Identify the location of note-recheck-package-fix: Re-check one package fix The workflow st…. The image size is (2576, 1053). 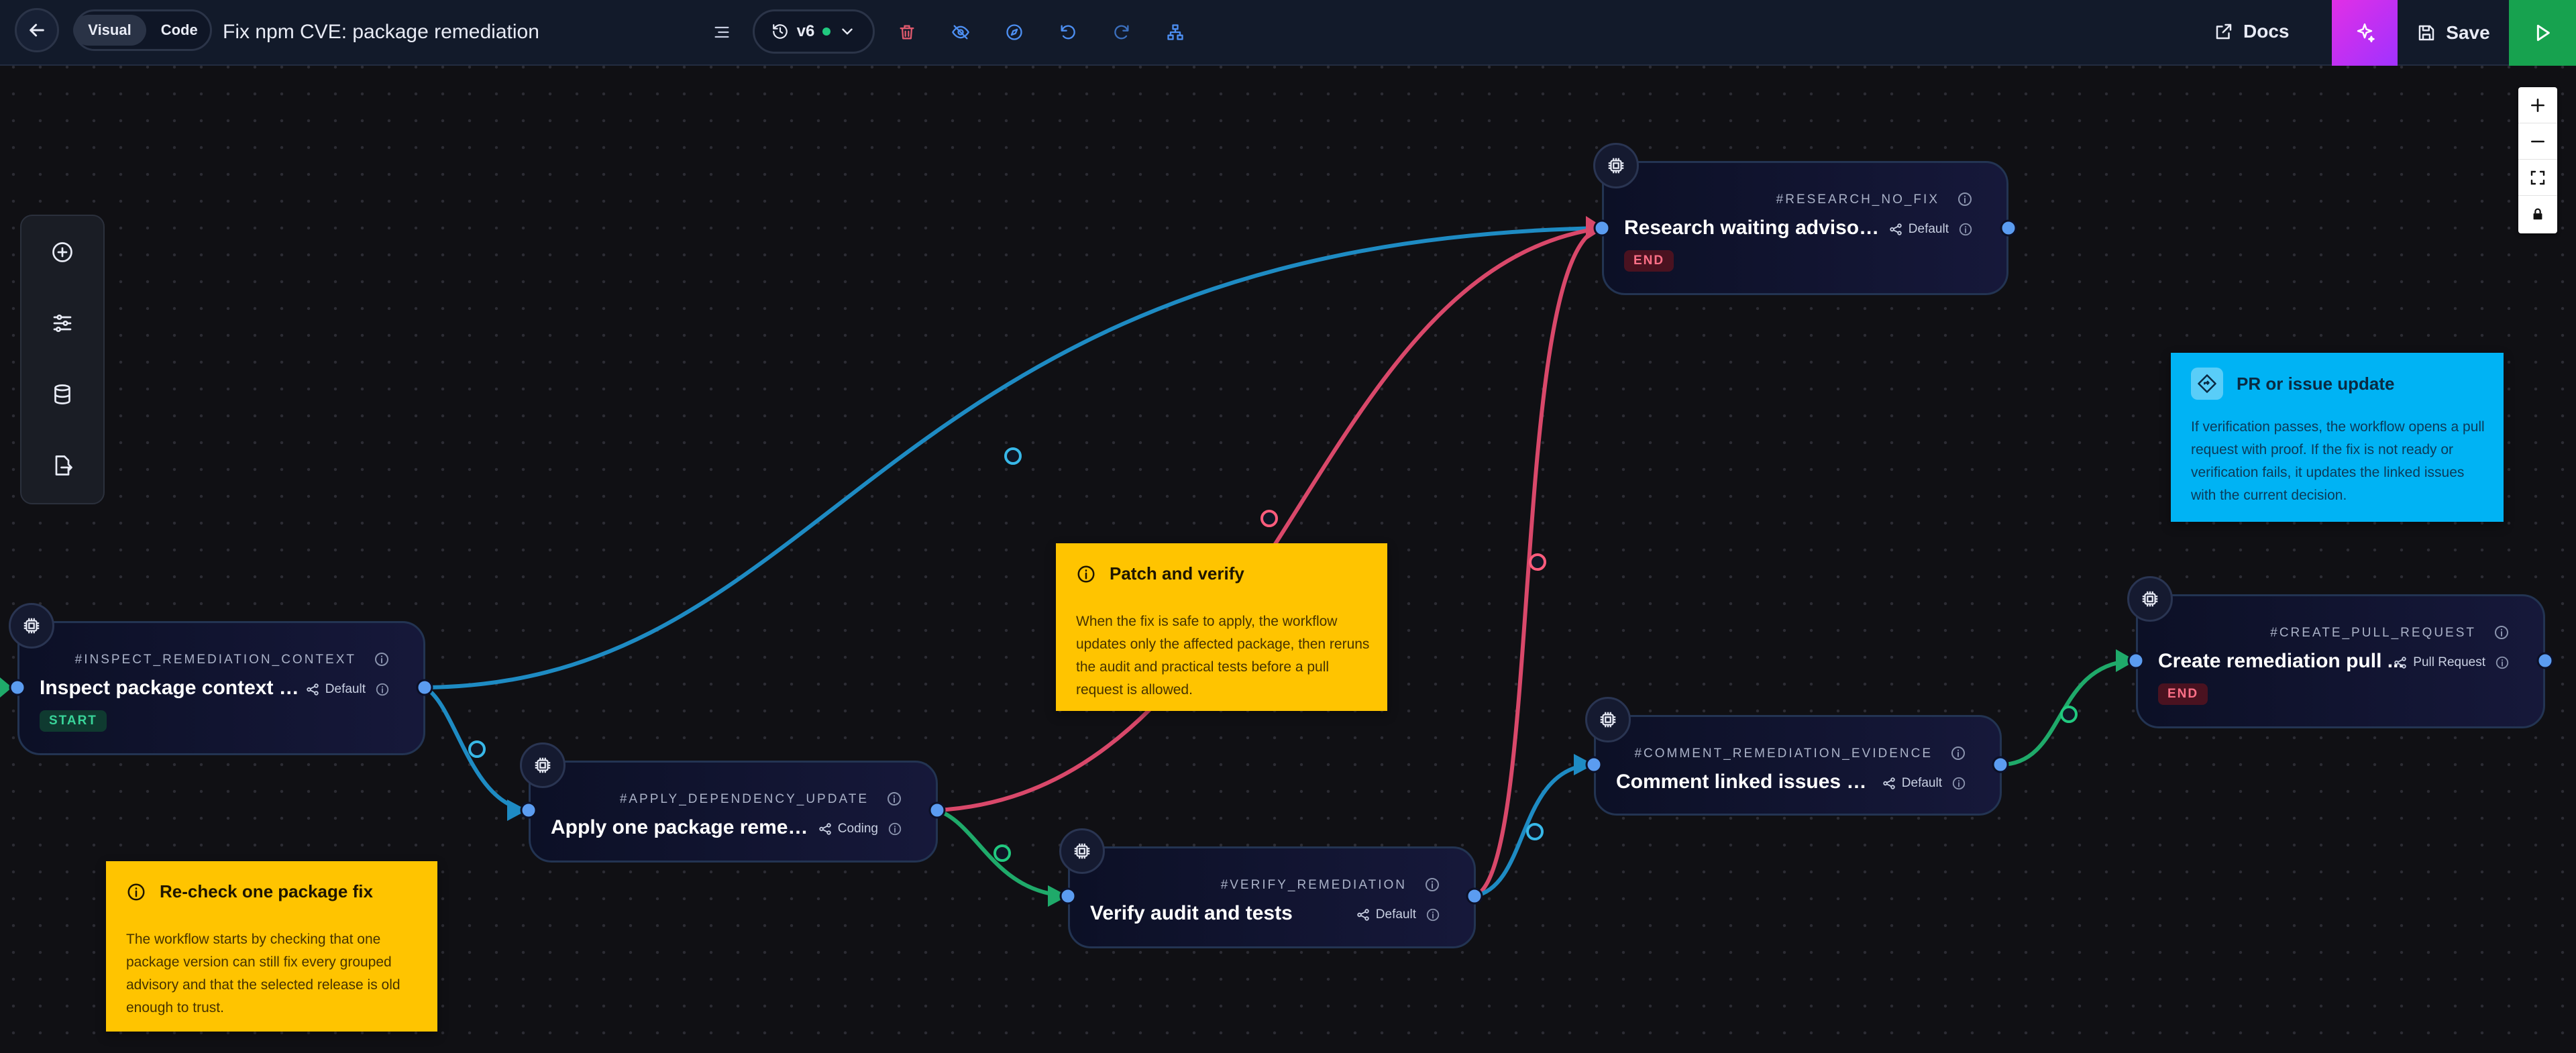
(271, 946).